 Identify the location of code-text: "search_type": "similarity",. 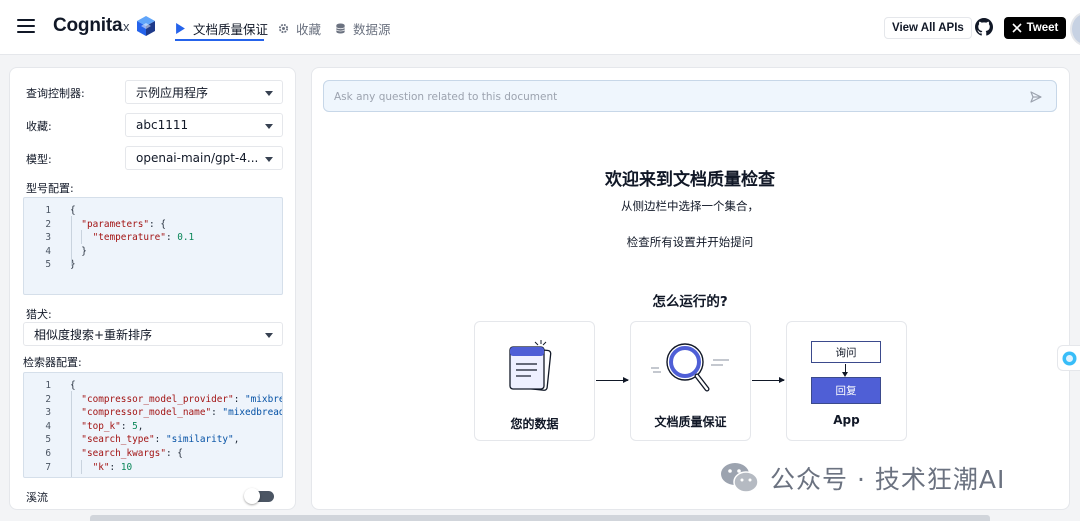
(160, 440).